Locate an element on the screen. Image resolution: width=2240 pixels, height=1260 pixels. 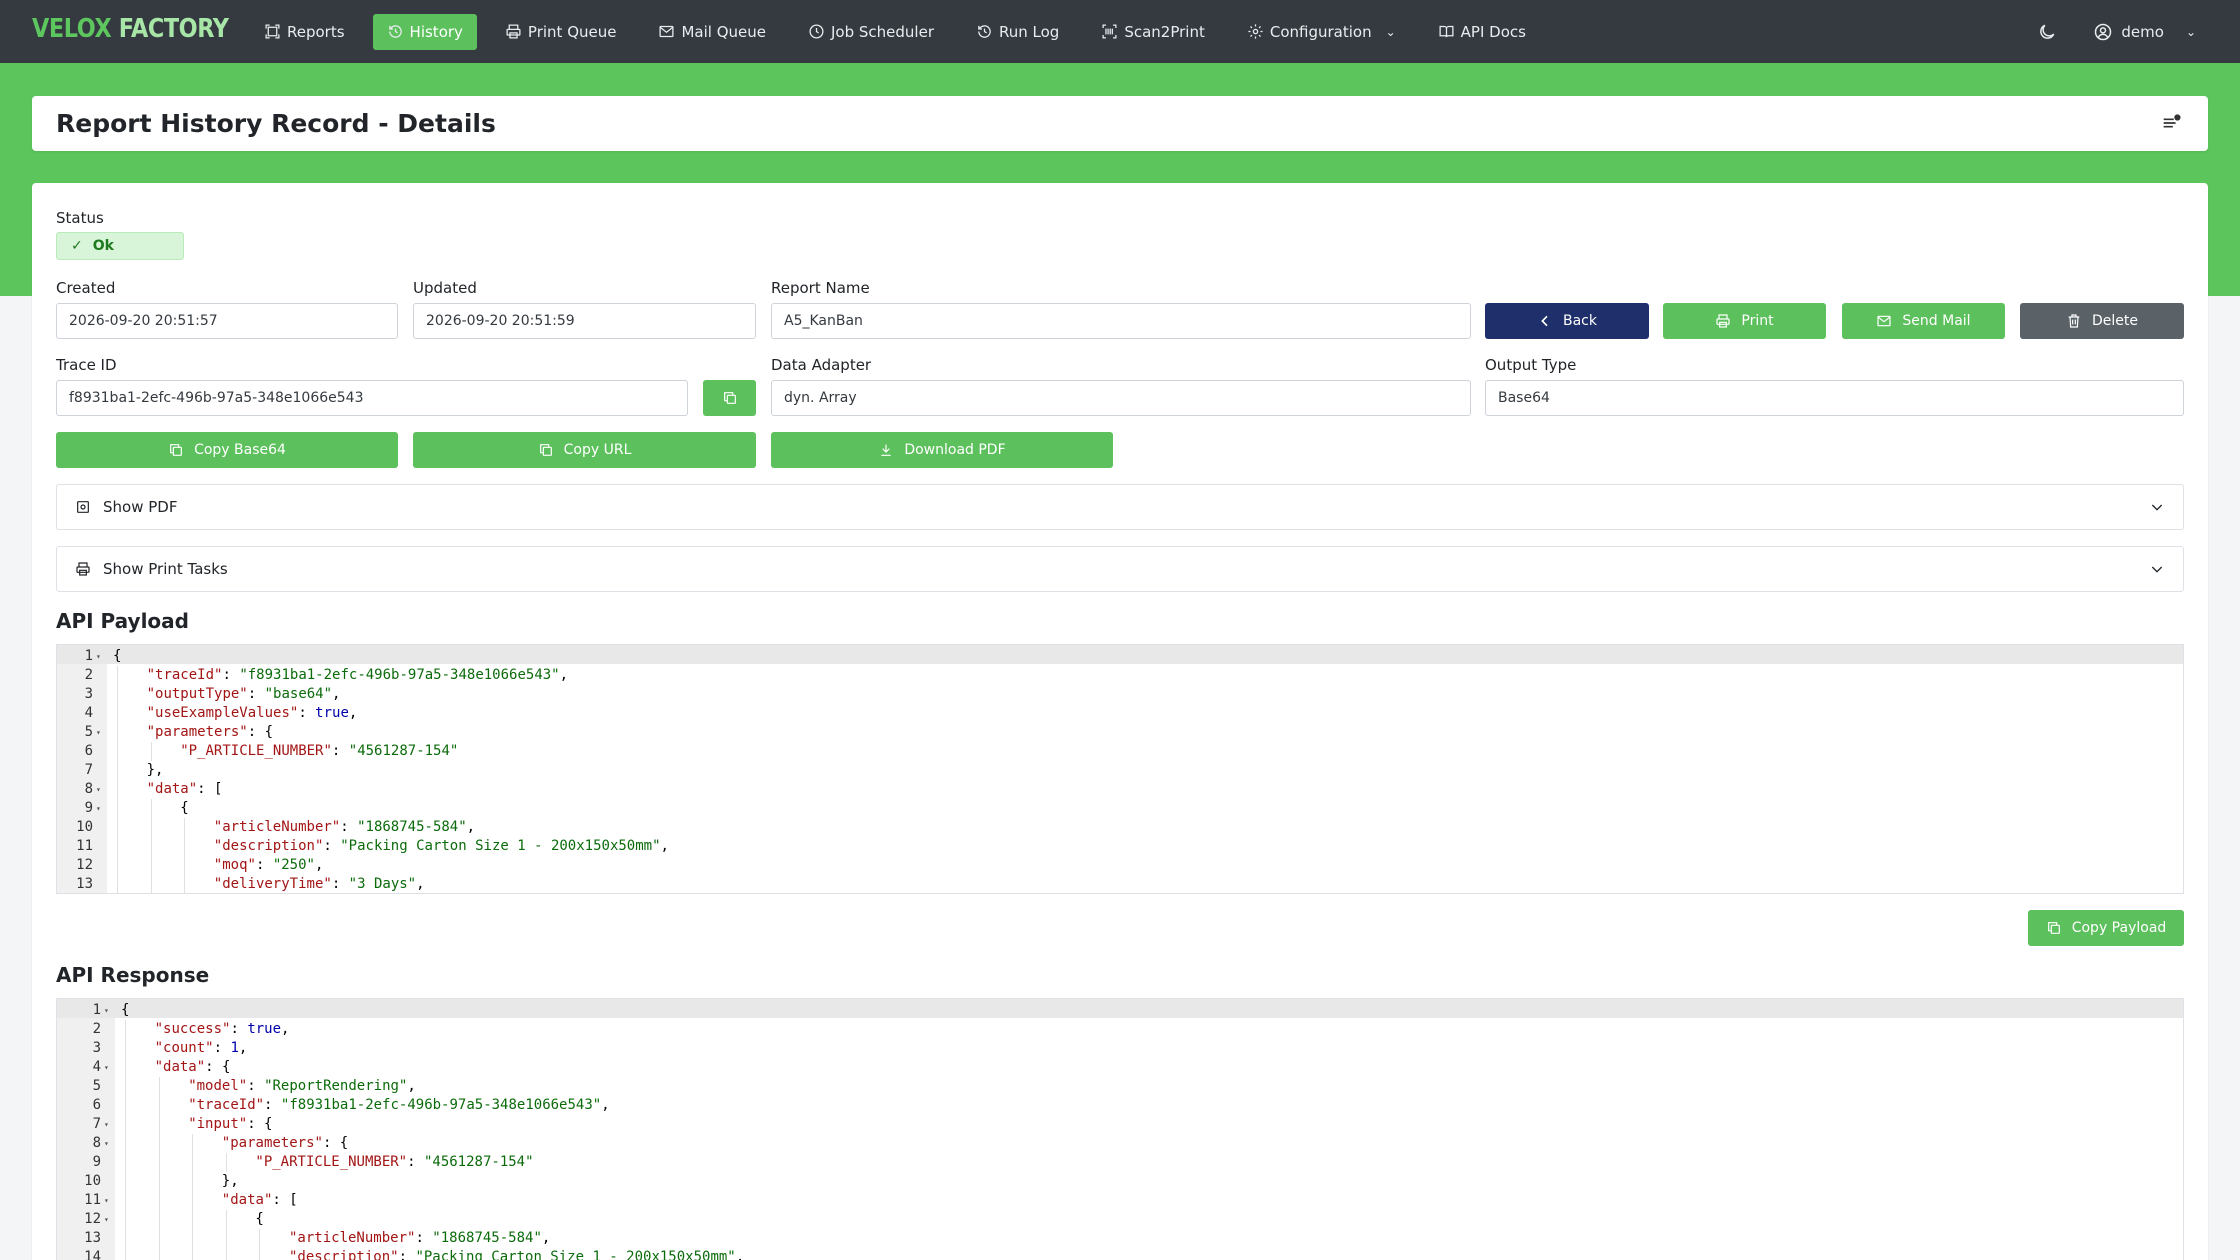
nav-item-history: History is located at coordinates (424, 31).